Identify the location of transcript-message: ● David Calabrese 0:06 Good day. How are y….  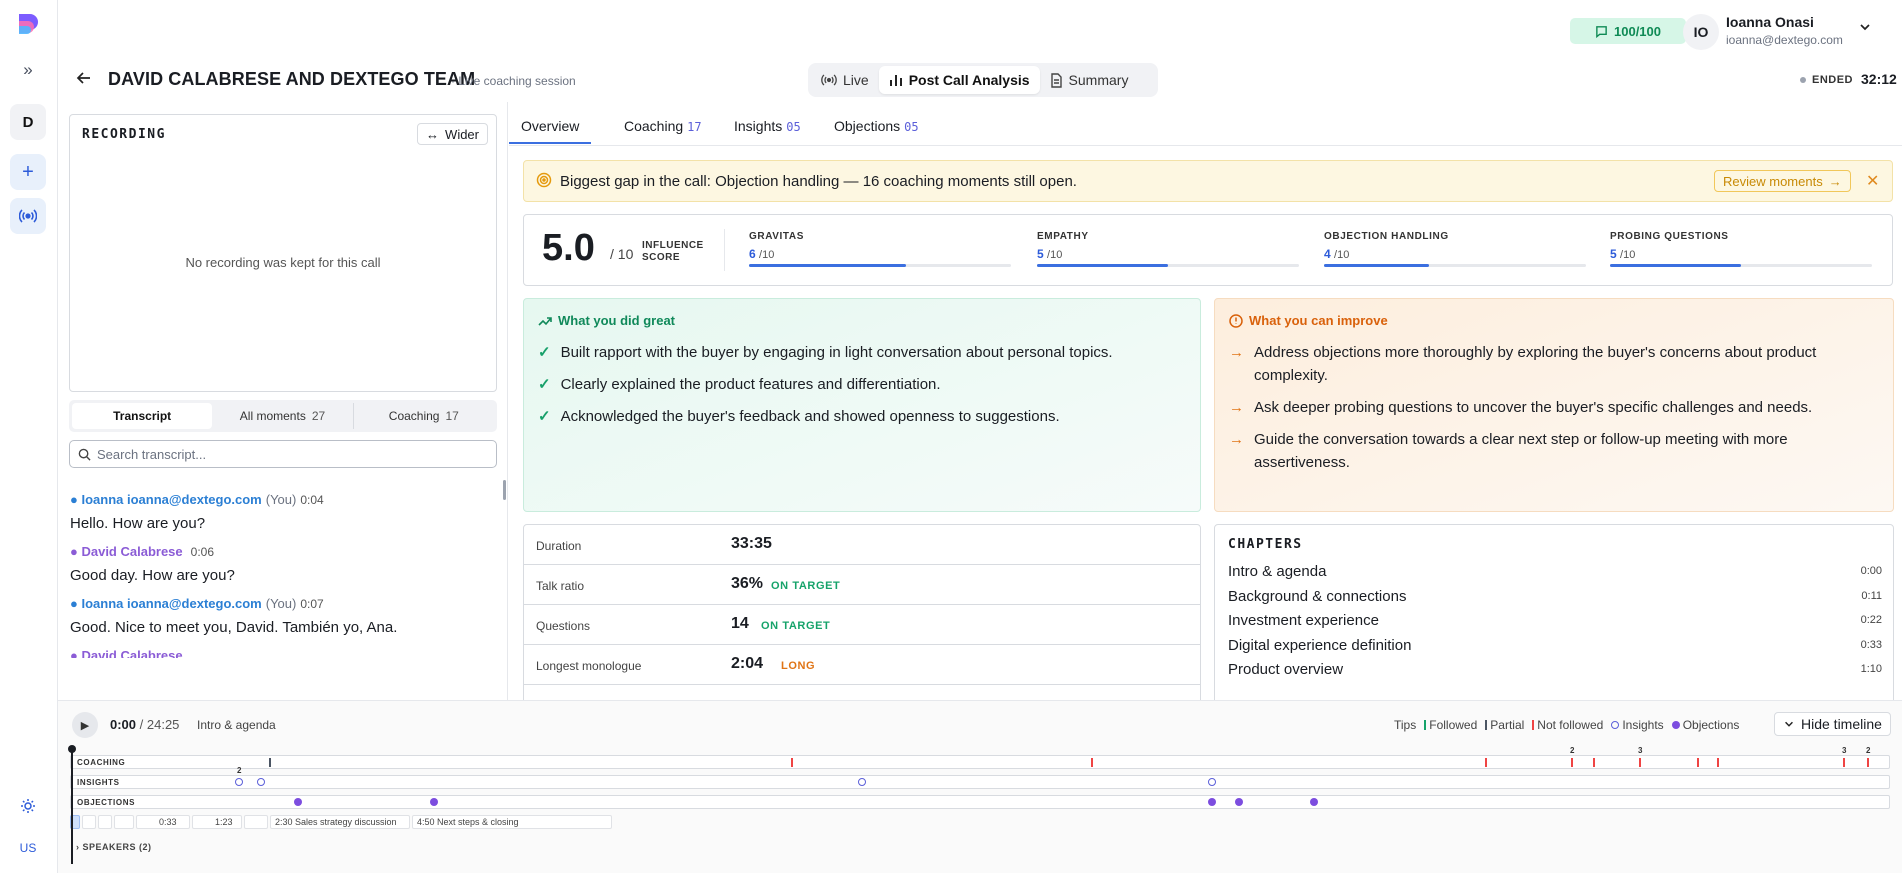
(289, 564).